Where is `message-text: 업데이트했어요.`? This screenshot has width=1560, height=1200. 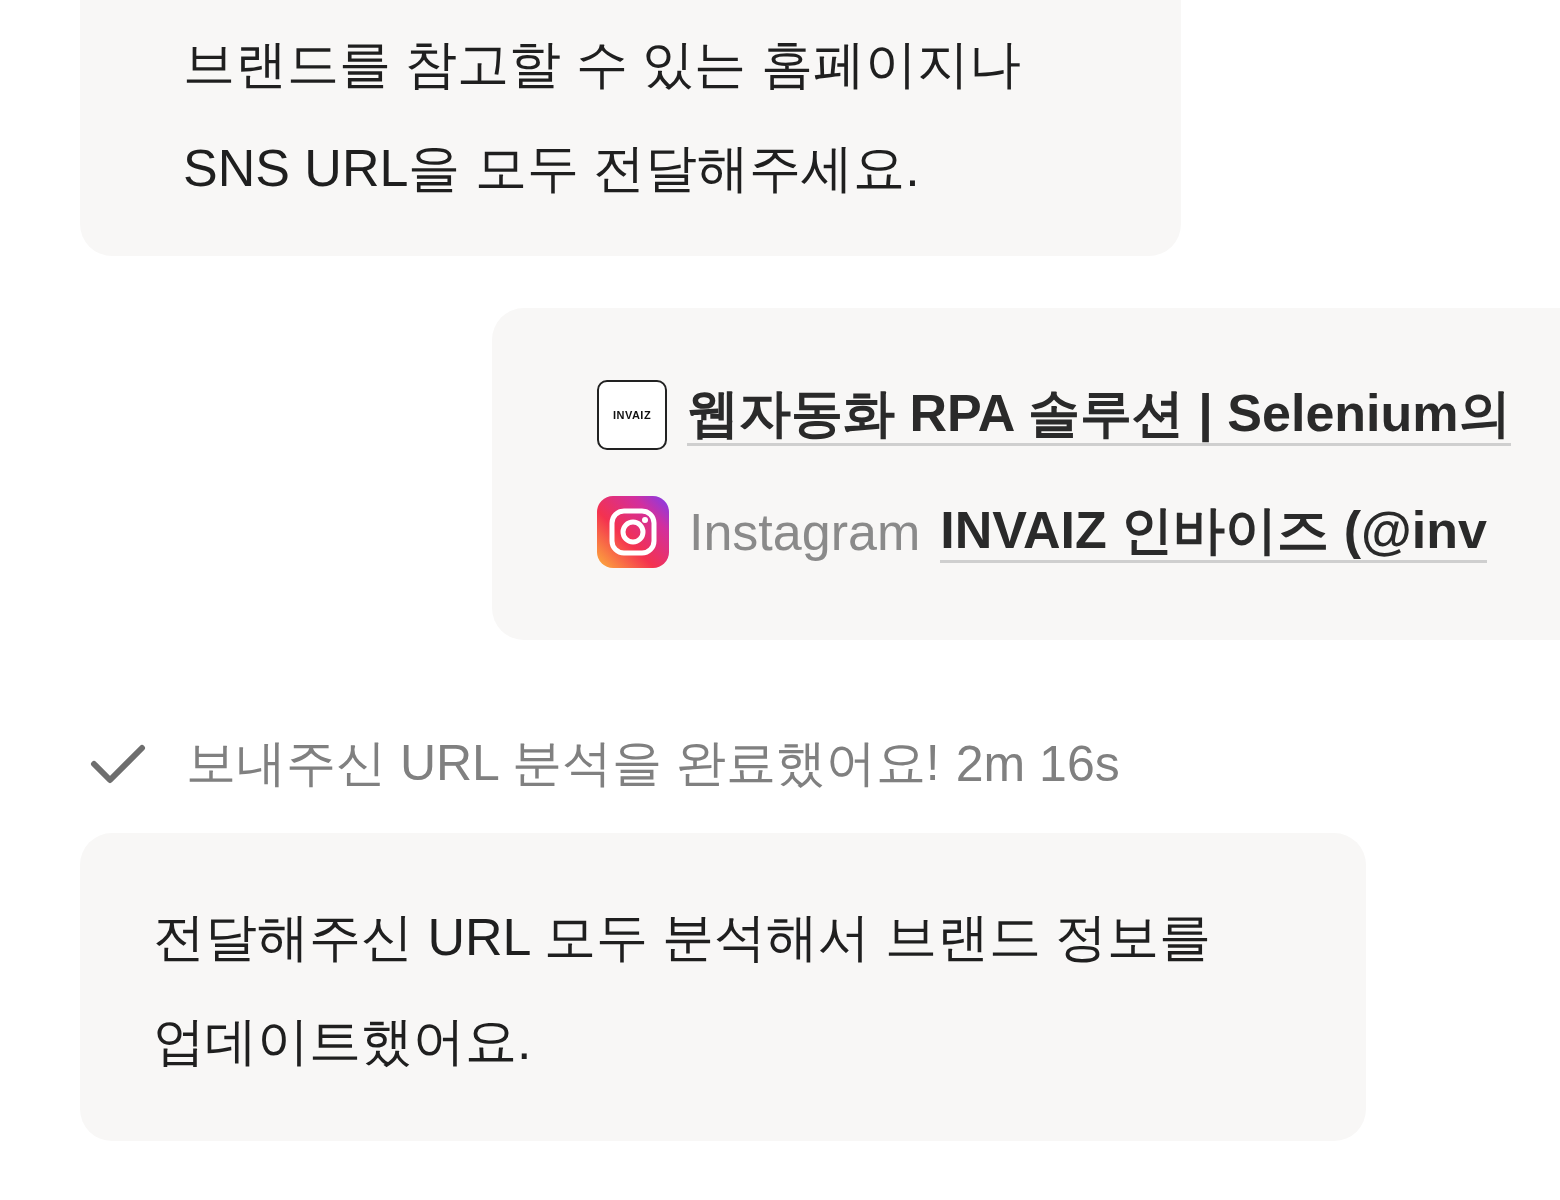
message-text: 업데이트했어요. is located at coordinates (343, 1041).